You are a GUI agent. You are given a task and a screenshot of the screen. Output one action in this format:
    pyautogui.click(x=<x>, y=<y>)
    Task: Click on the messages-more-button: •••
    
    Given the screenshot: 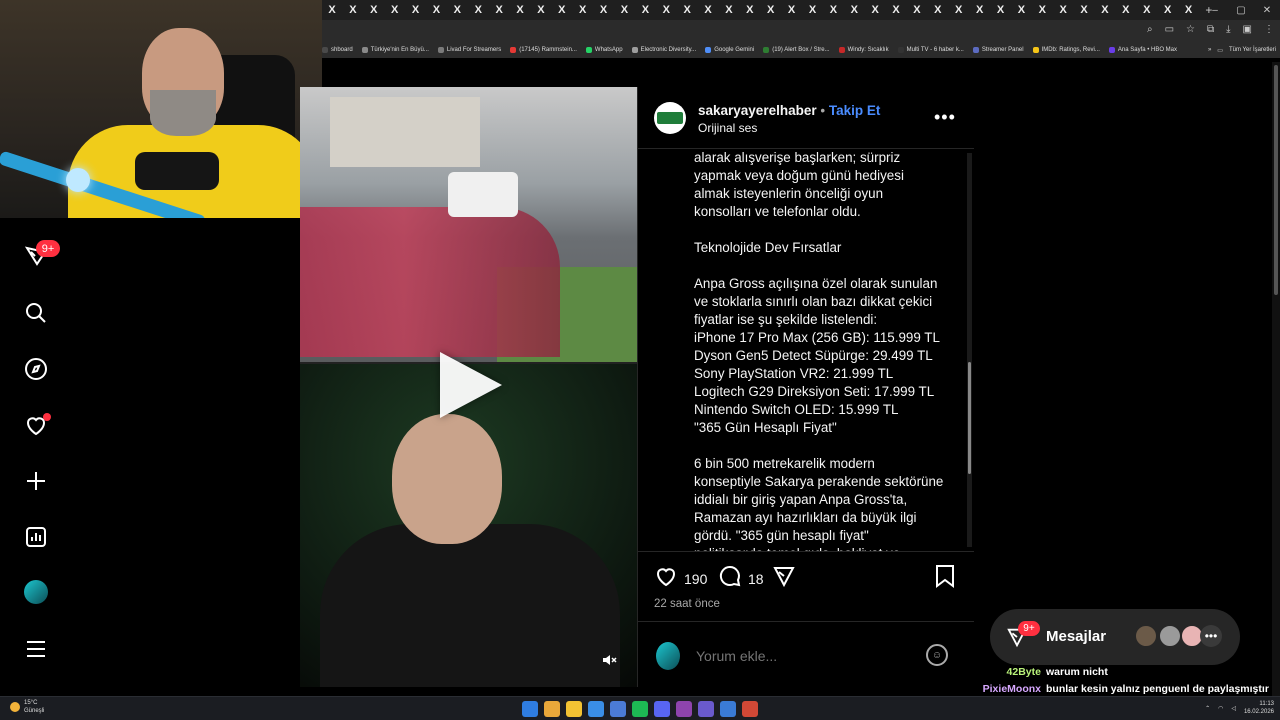 What is the action you would take?
    pyautogui.click(x=1211, y=636)
    